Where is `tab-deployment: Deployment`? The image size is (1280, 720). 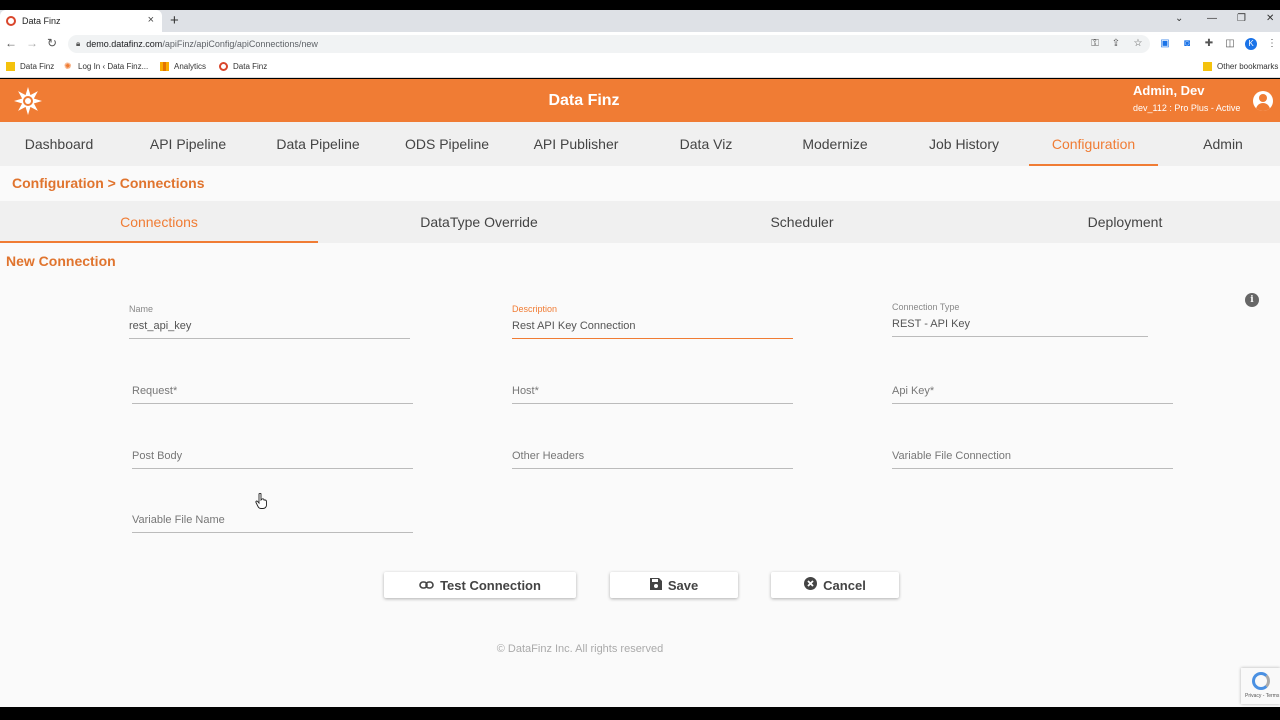 tab-deployment: Deployment is located at coordinates (1123, 222).